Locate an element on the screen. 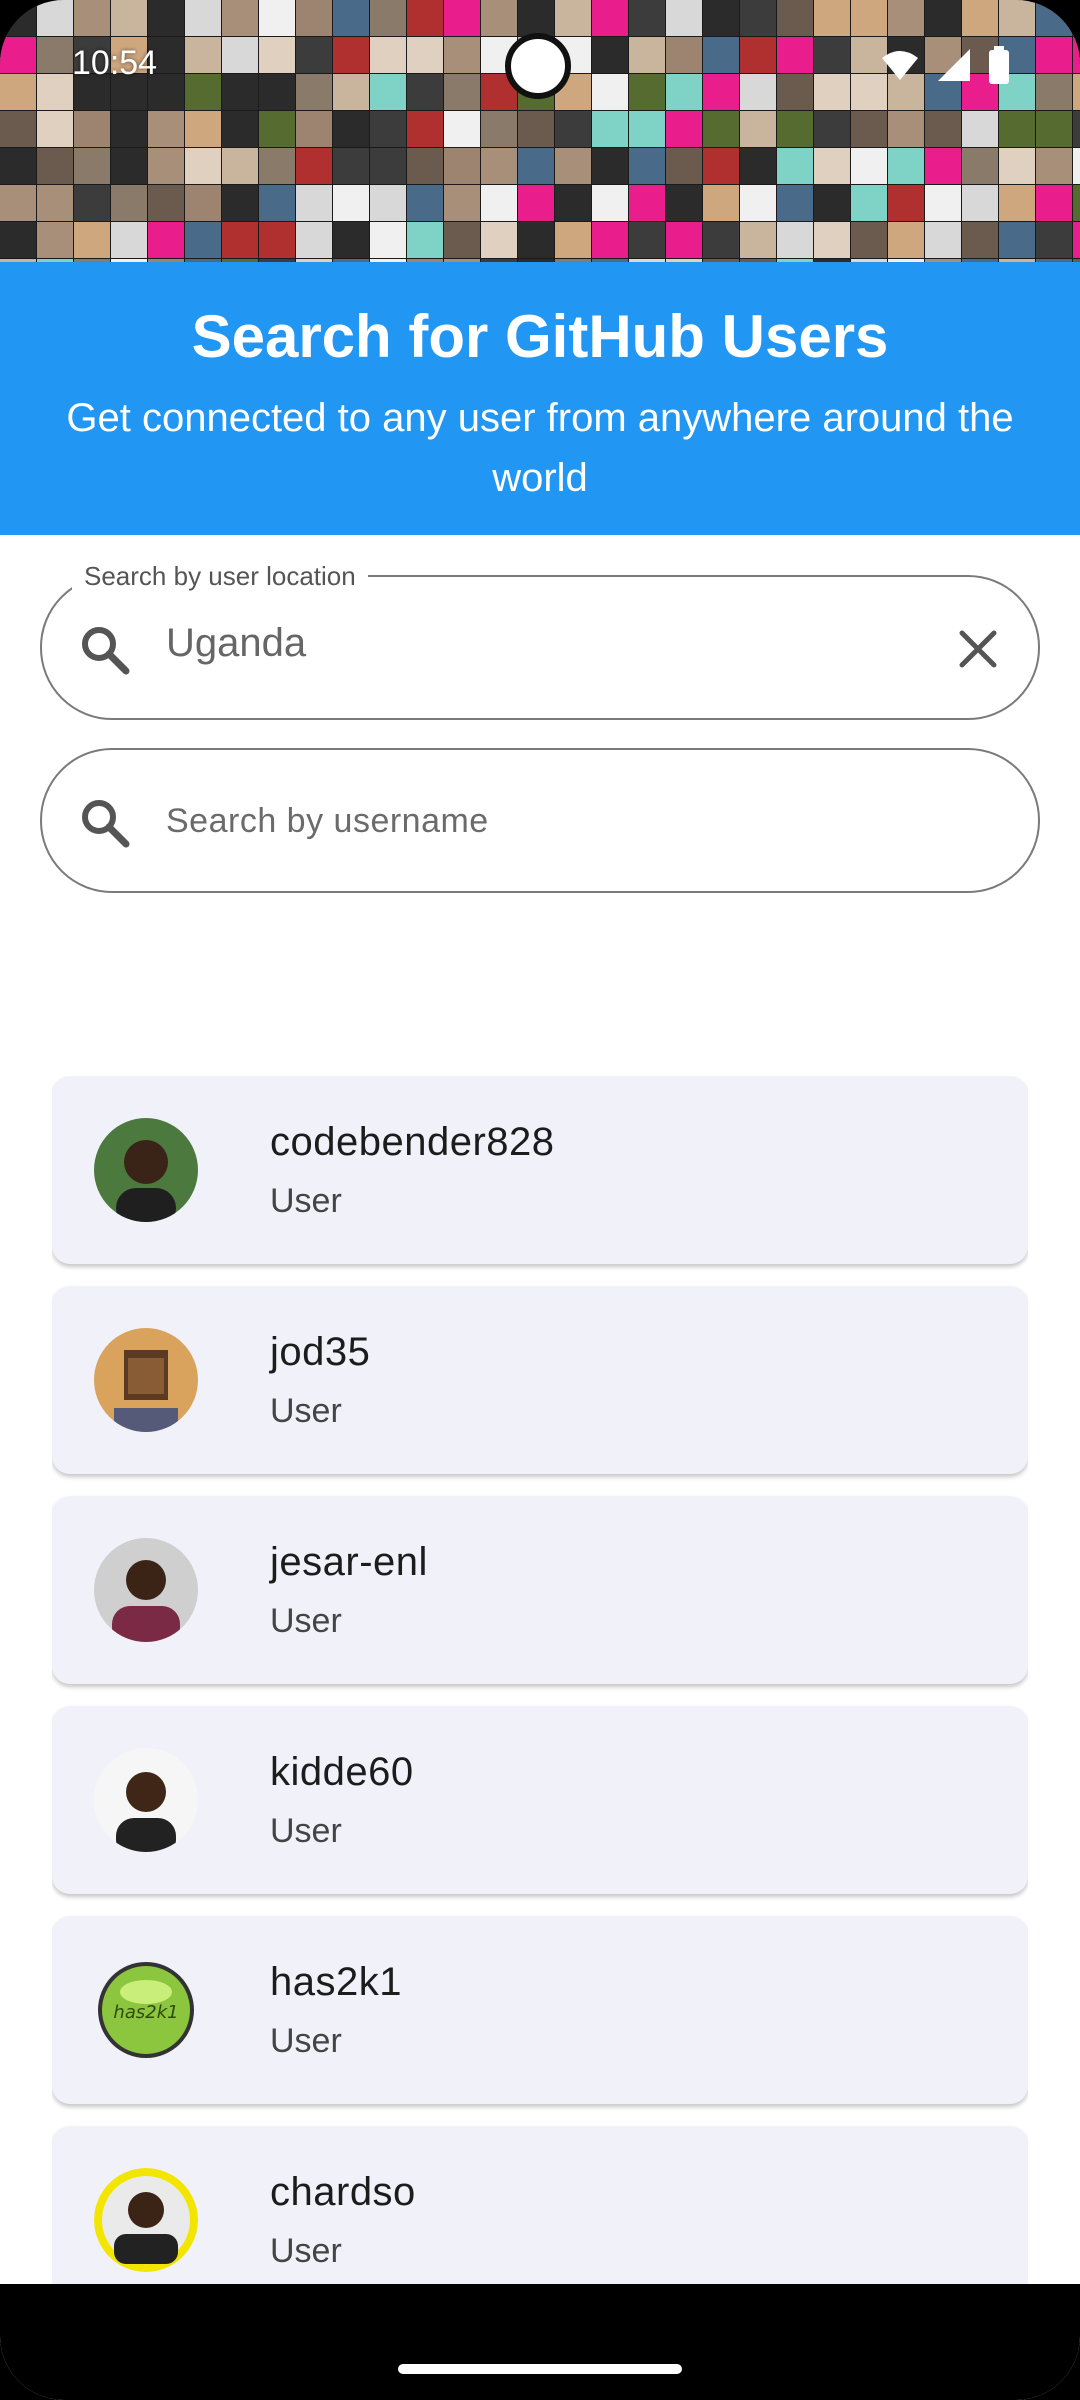 This screenshot has height=2400, width=1080. user-card: jesar-enl User is located at coordinates (540, 1590).